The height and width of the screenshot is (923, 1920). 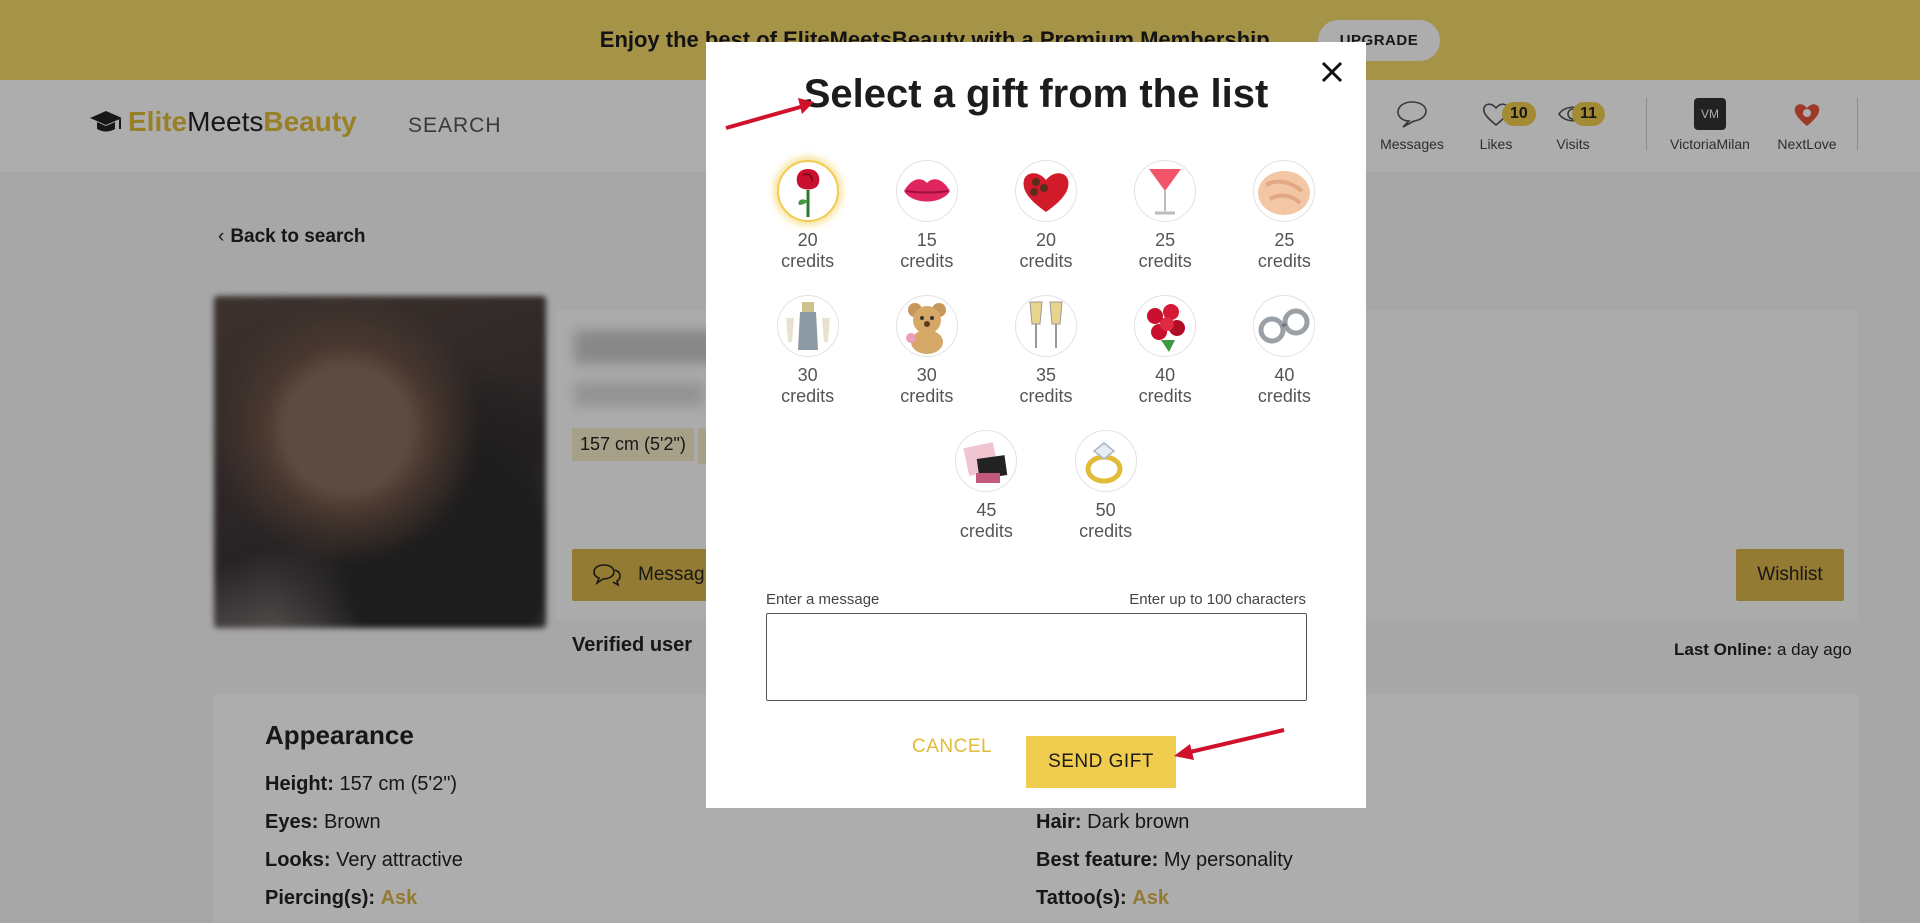 What do you see at coordinates (1165, 191) in the screenshot?
I see `cocktail-icon` at bounding box center [1165, 191].